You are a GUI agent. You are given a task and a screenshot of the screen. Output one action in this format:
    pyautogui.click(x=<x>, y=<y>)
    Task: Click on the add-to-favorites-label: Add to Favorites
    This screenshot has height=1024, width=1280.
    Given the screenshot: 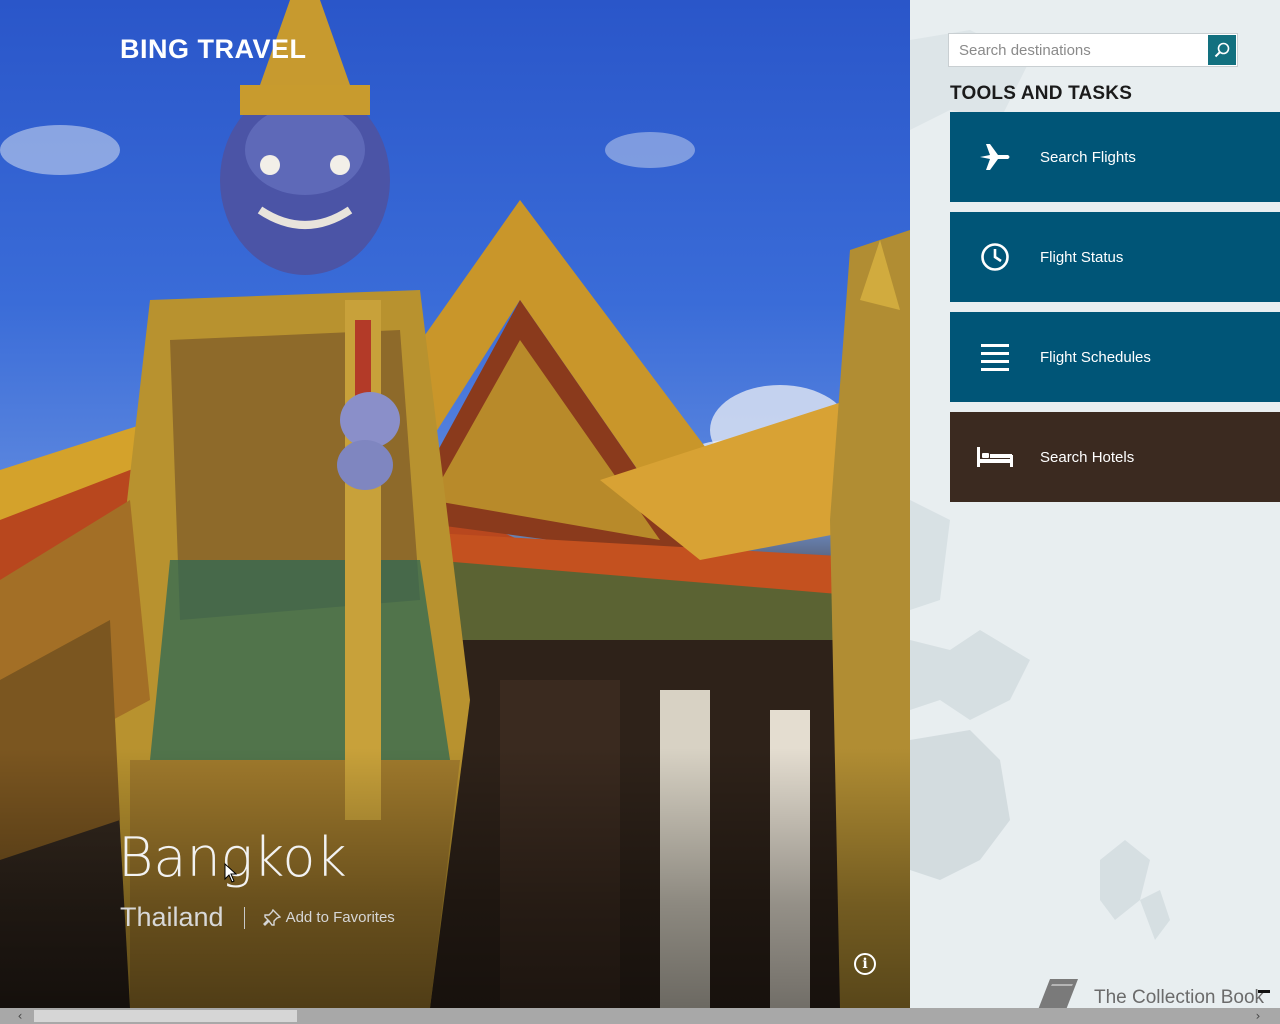 What is the action you would take?
    pyautogui.click(x=340, y=917)
    